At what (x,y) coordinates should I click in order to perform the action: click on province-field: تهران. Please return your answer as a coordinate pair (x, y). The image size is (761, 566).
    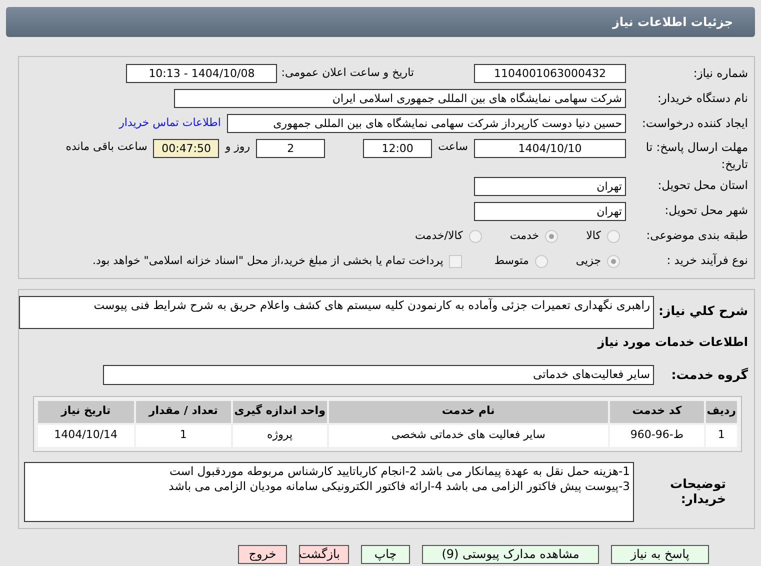
    Looking at the image, I should click on (550, 186).